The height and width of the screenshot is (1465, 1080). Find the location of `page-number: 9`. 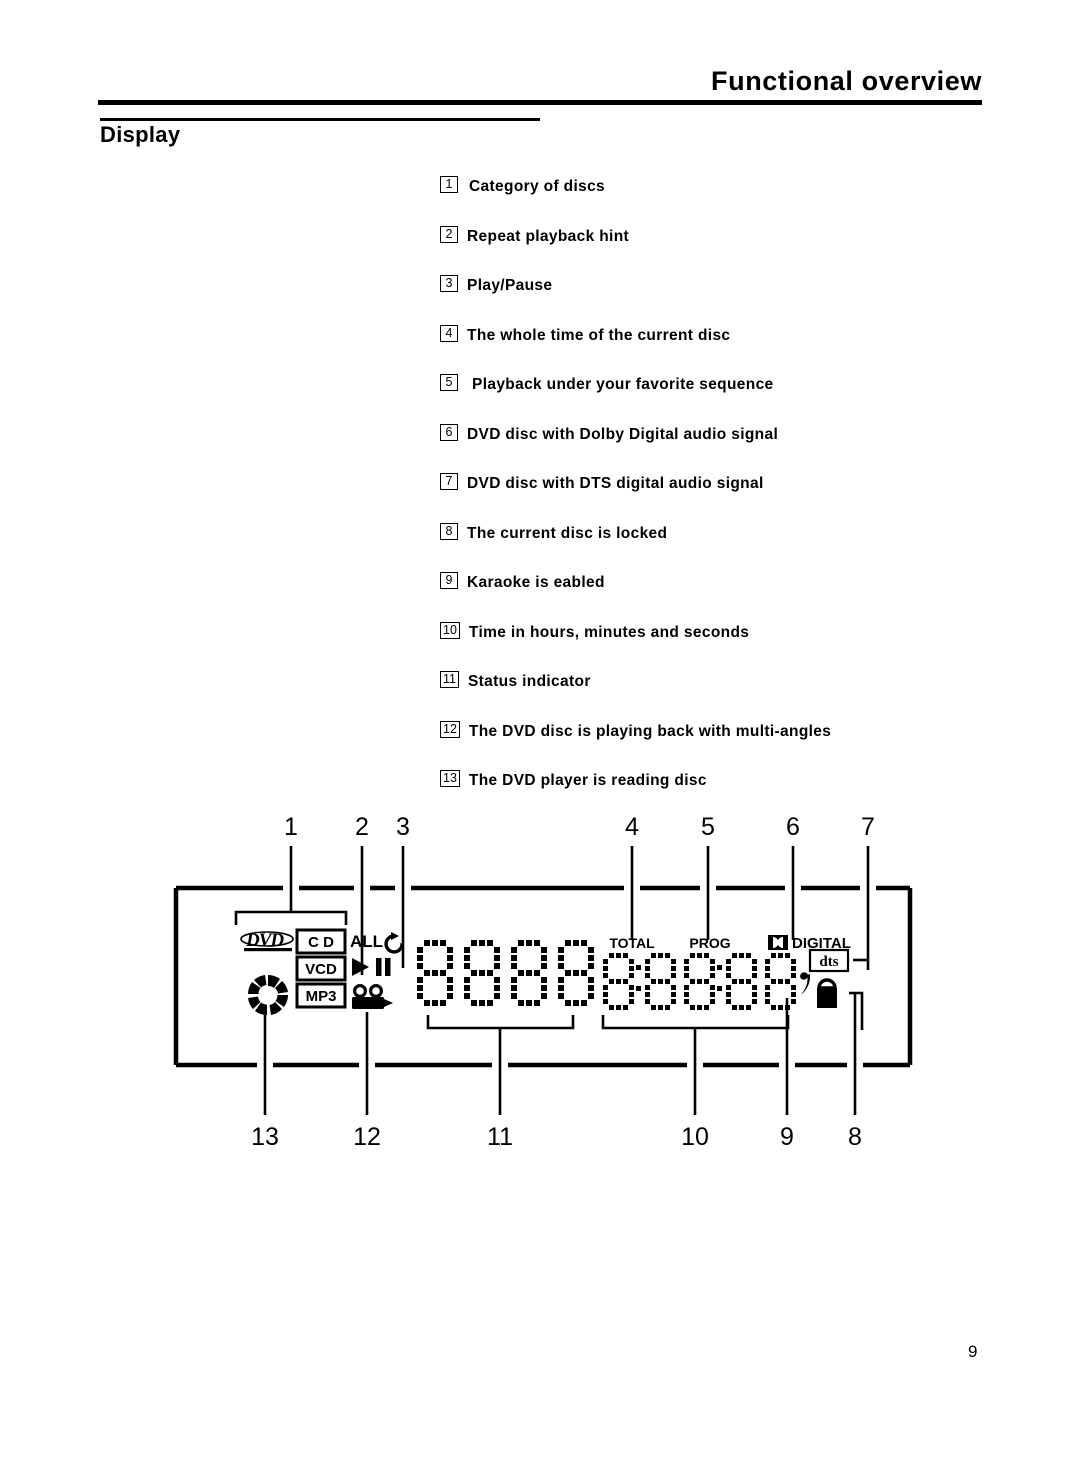

page-number: 9 is located at coordinates (973, 1351).